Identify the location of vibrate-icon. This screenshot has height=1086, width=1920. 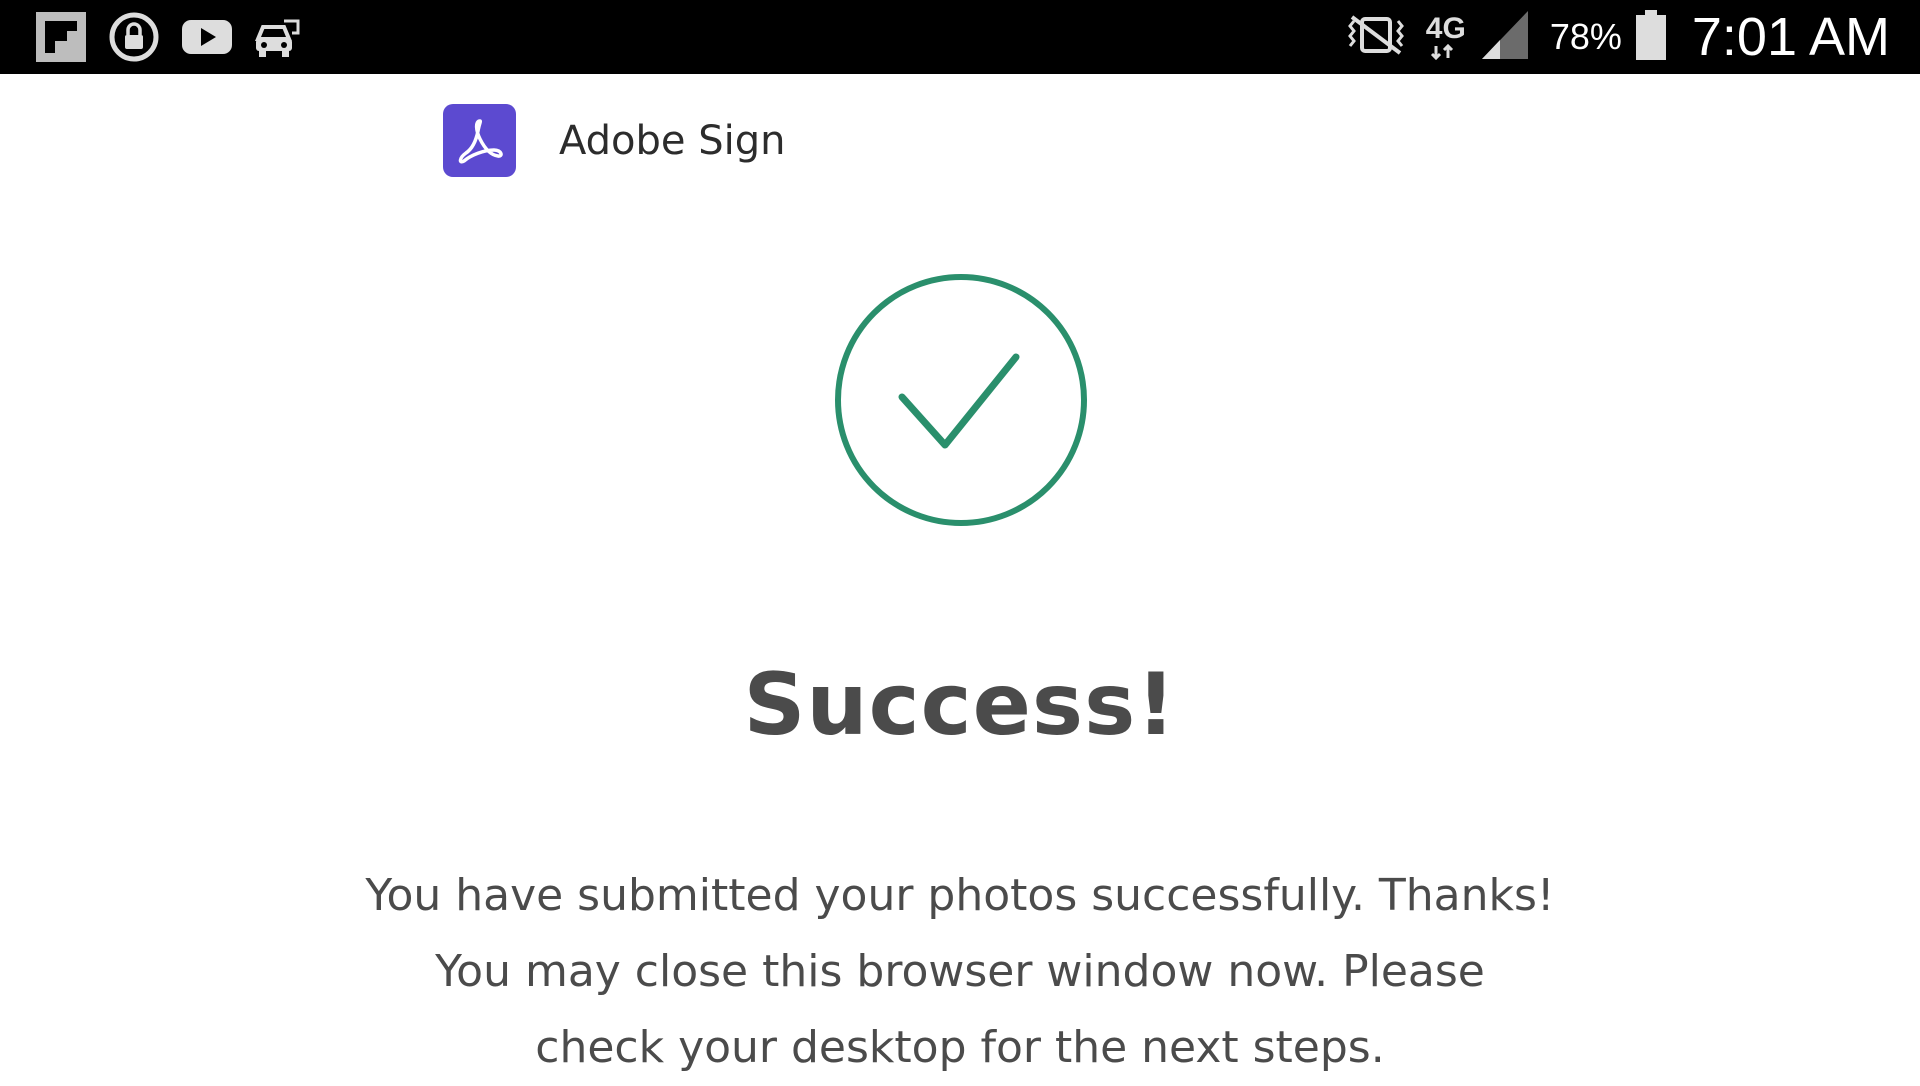
(1376, 37).